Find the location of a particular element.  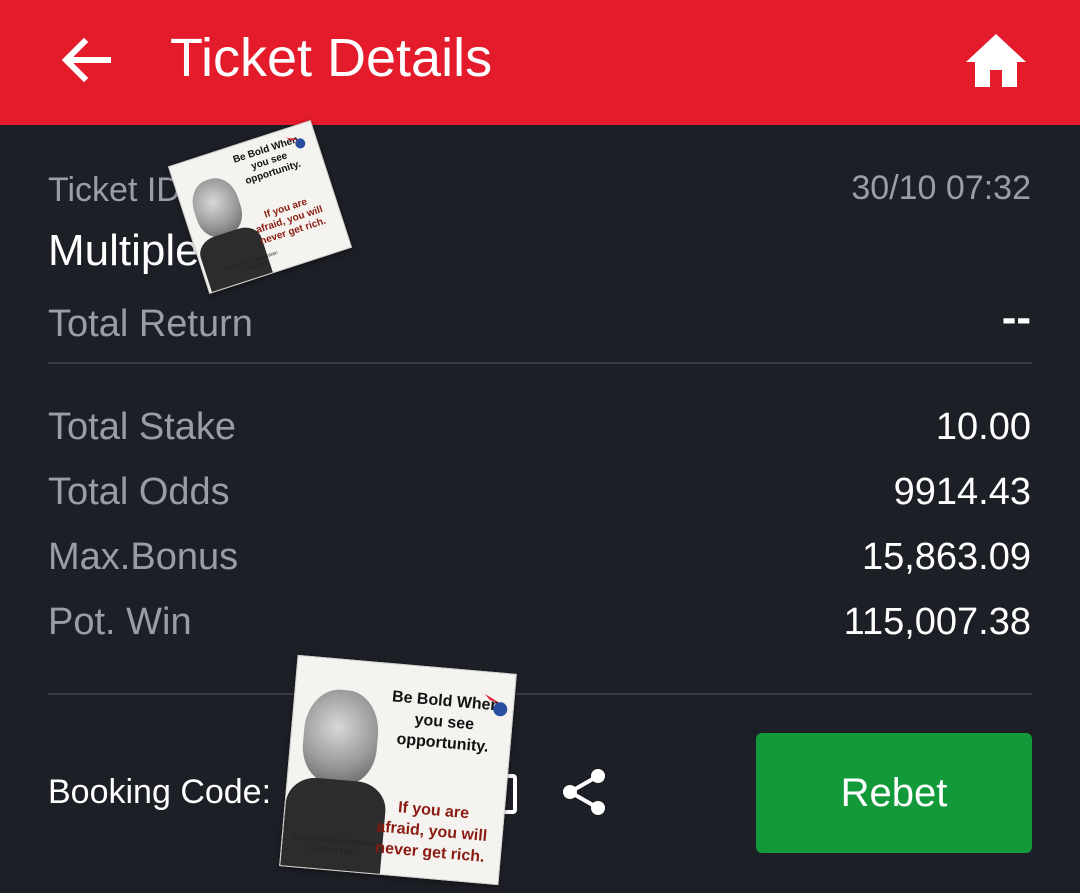

total-return-label: Total Return is located at coordinates (150, 324).